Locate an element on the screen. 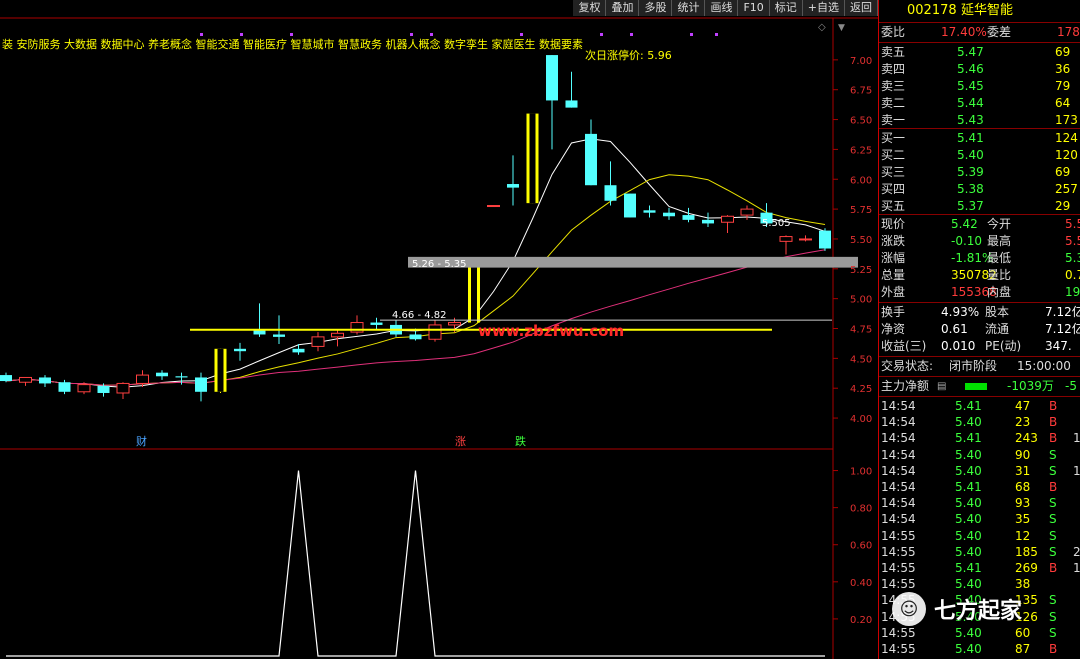  tick-volume: 68 is located at coordinates (1023, 487).